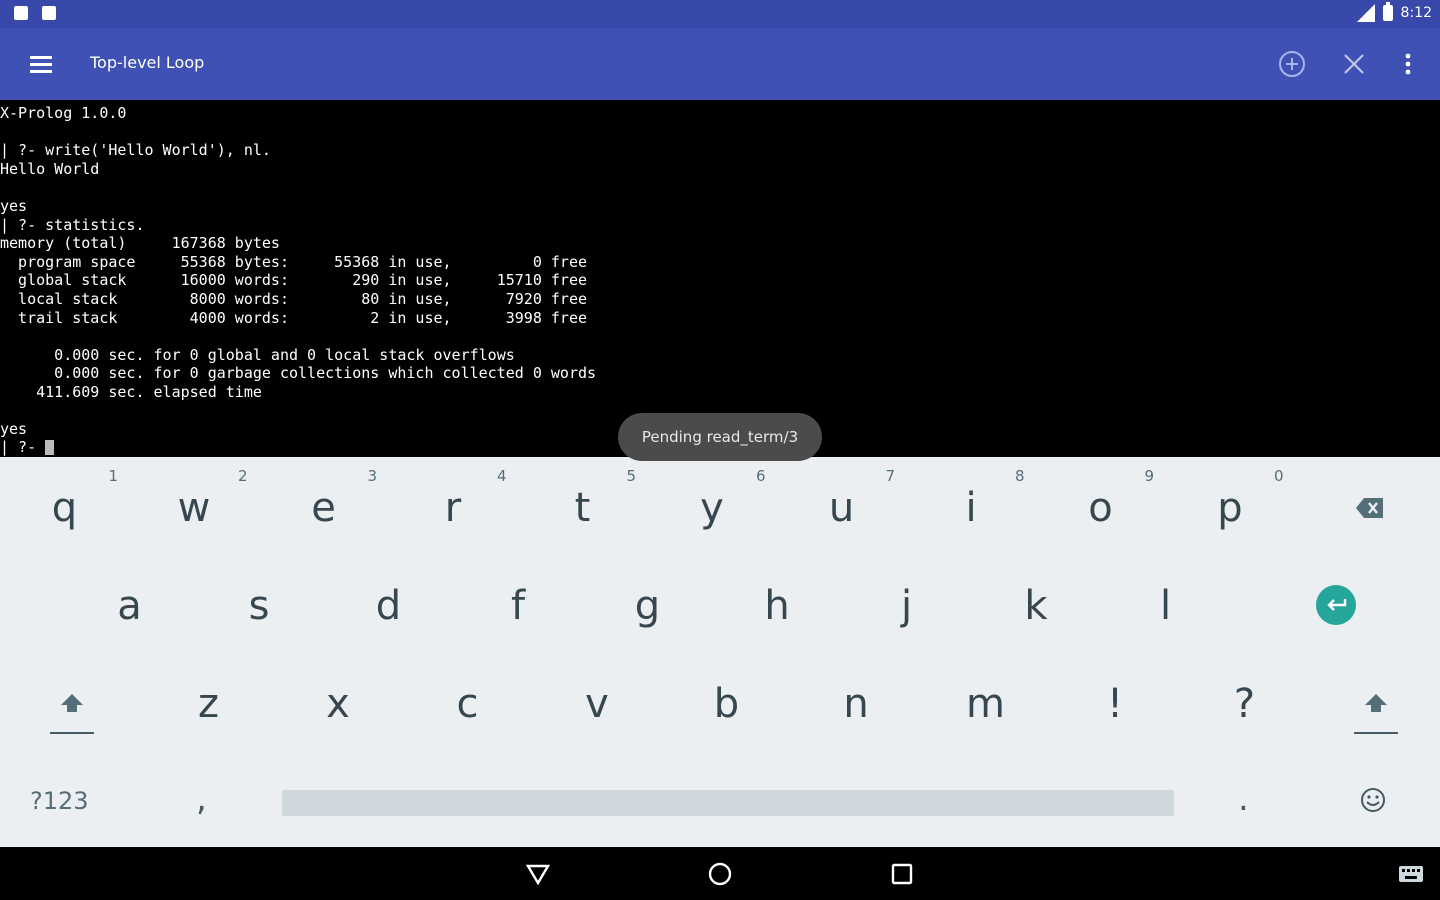 The width and height of the screenshot is (1440, 900). What do you see at coordinates (1243, 799) in the screenshot?
I see `period-key: .` at bounding box center [1243, 799].